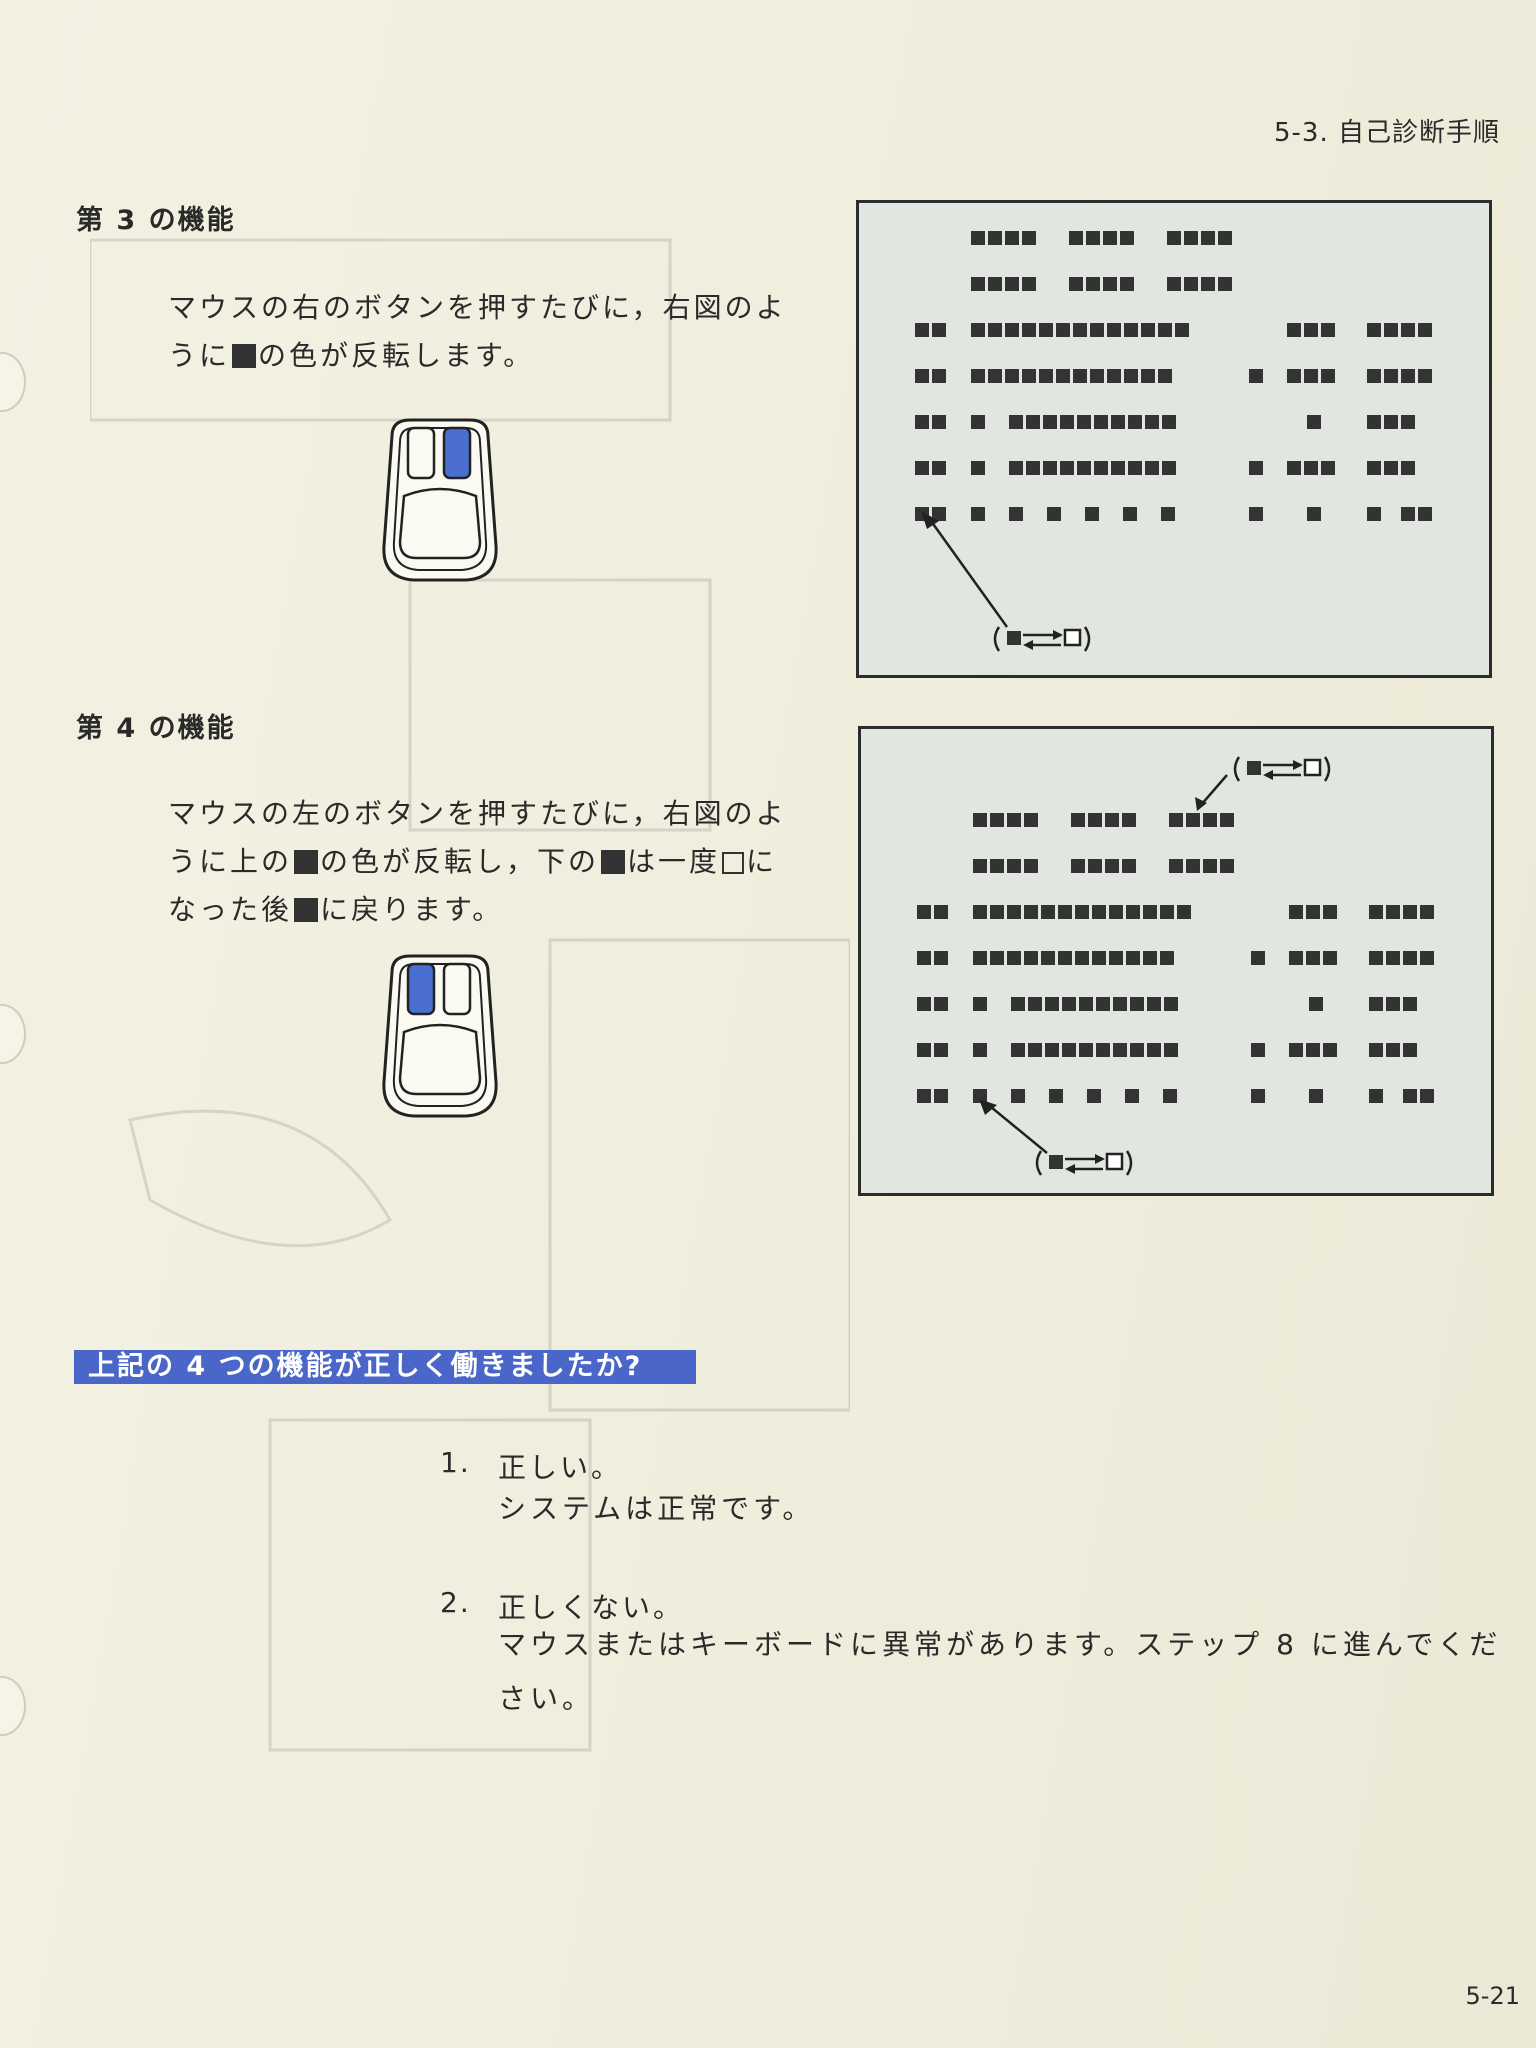  Describe the element at coordinates (477, 307) in the screenshot. I see `function3-line1: マウスの右のボタンを押すたびに，右図のよ` at that location.